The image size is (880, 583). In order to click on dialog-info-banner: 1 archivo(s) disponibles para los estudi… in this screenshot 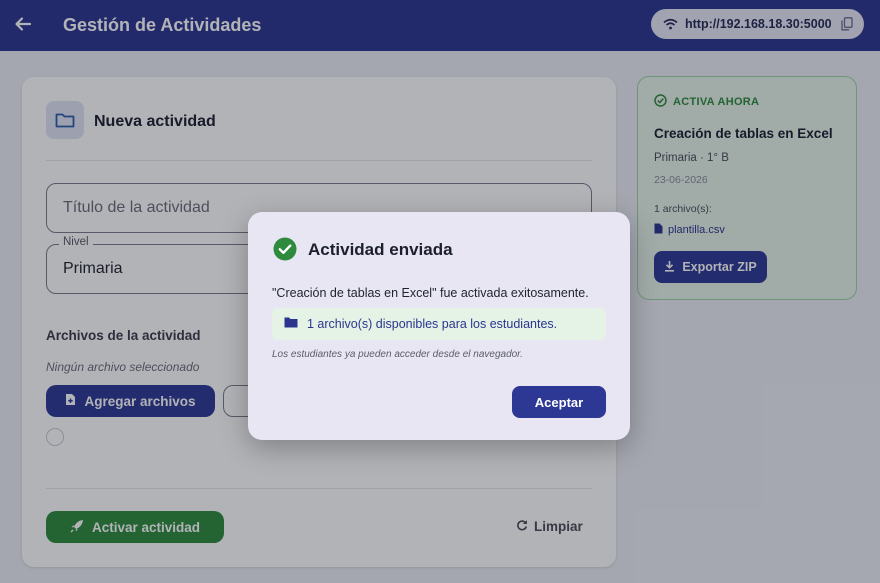, I will do `click(439, 324)`.